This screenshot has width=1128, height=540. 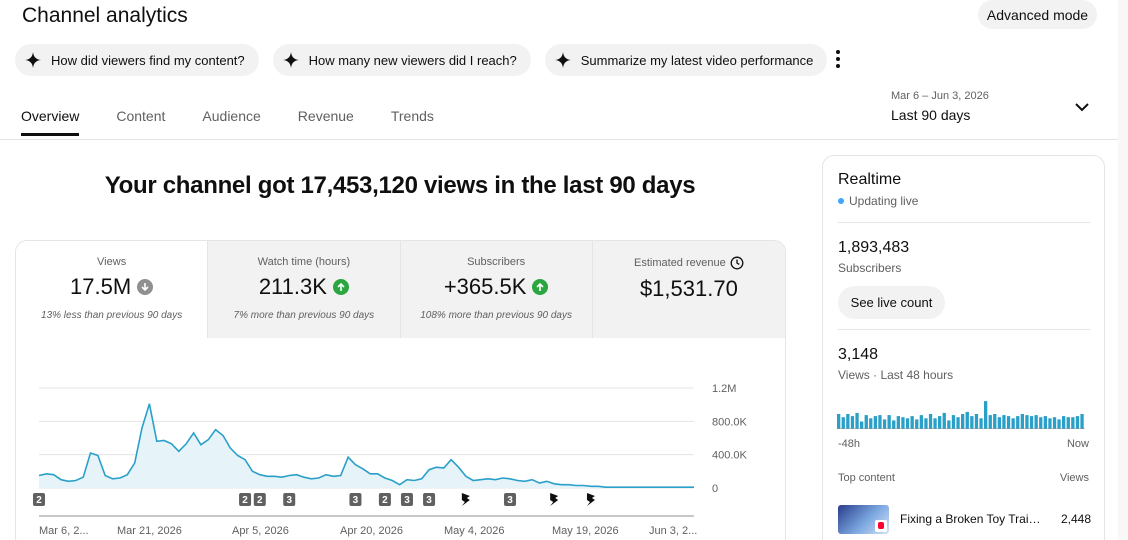 What do you see at coordinates (838, 59) in the screenshot?
I see `more-options-icon` at bounding box center [838, 59].